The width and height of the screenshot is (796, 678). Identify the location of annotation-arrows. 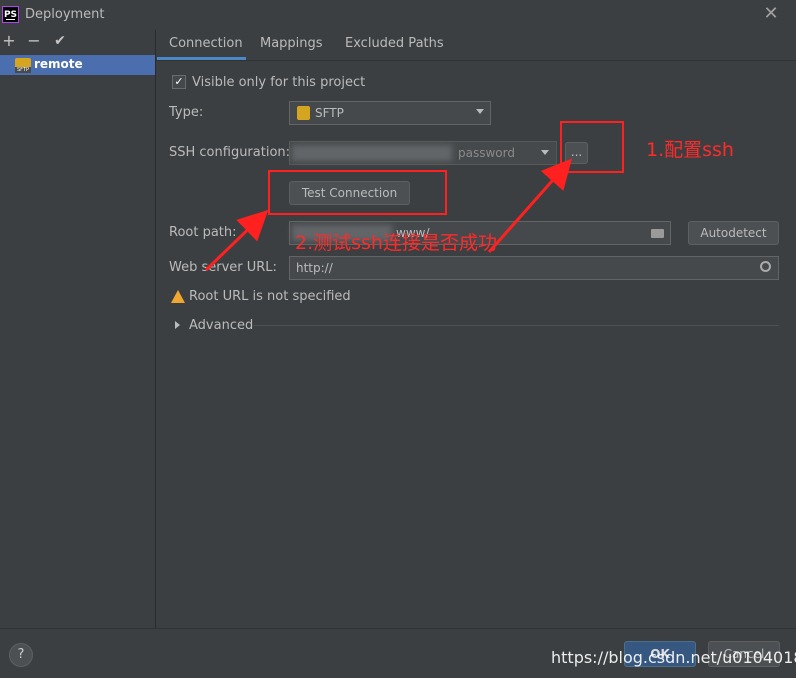
(388, 215).